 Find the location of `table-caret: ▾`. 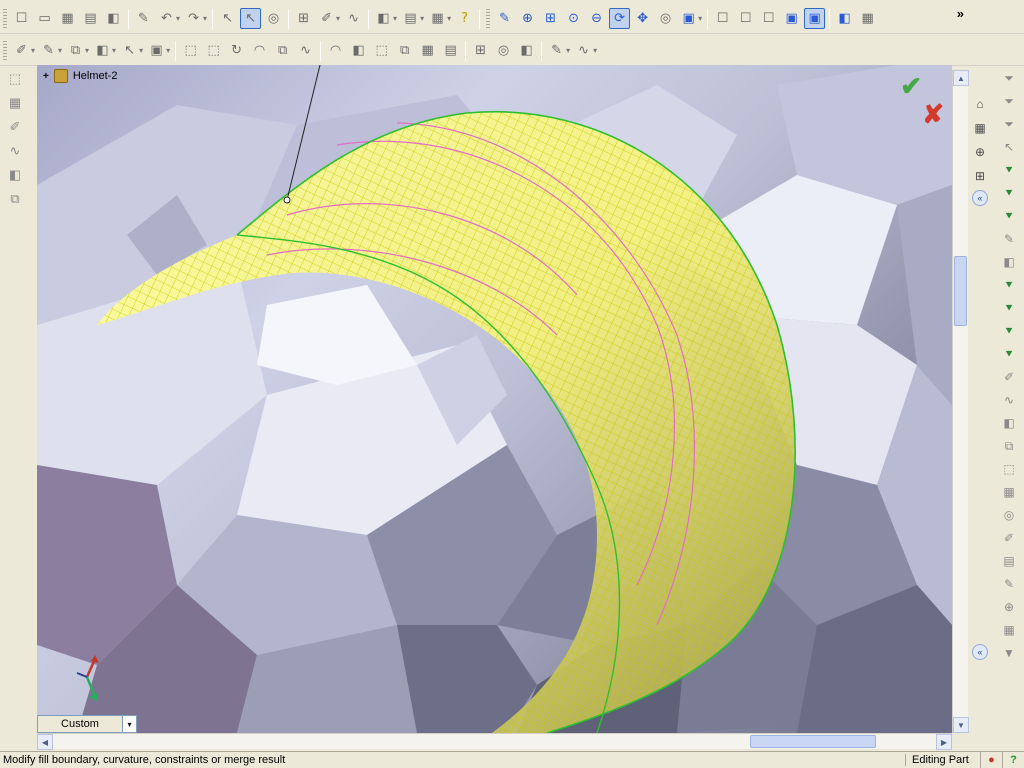

table-caret: ▾ is located at coordinates (449, 18).